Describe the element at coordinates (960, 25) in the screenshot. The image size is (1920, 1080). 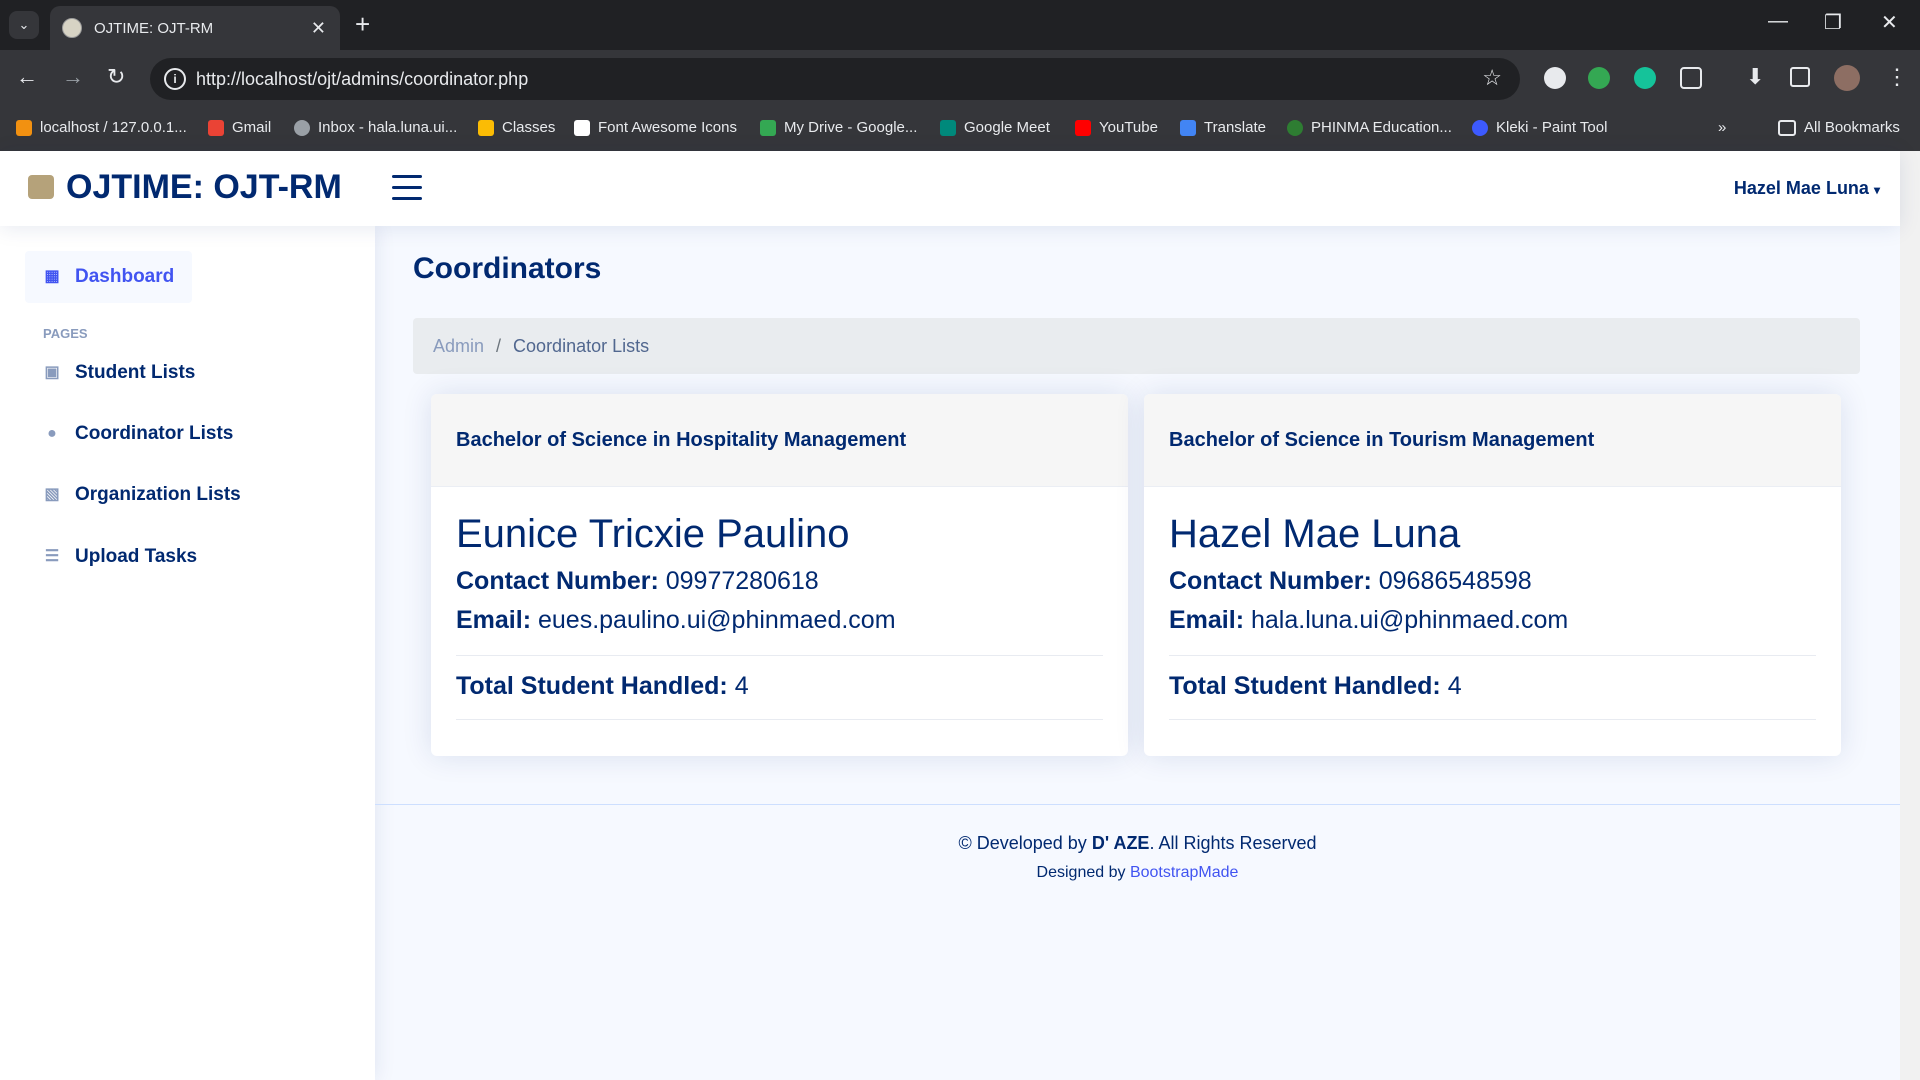
I see `browser-tabbar: ⌄ OJTIME: OJT-RM ✕ + — ❐ ✕` at that location.